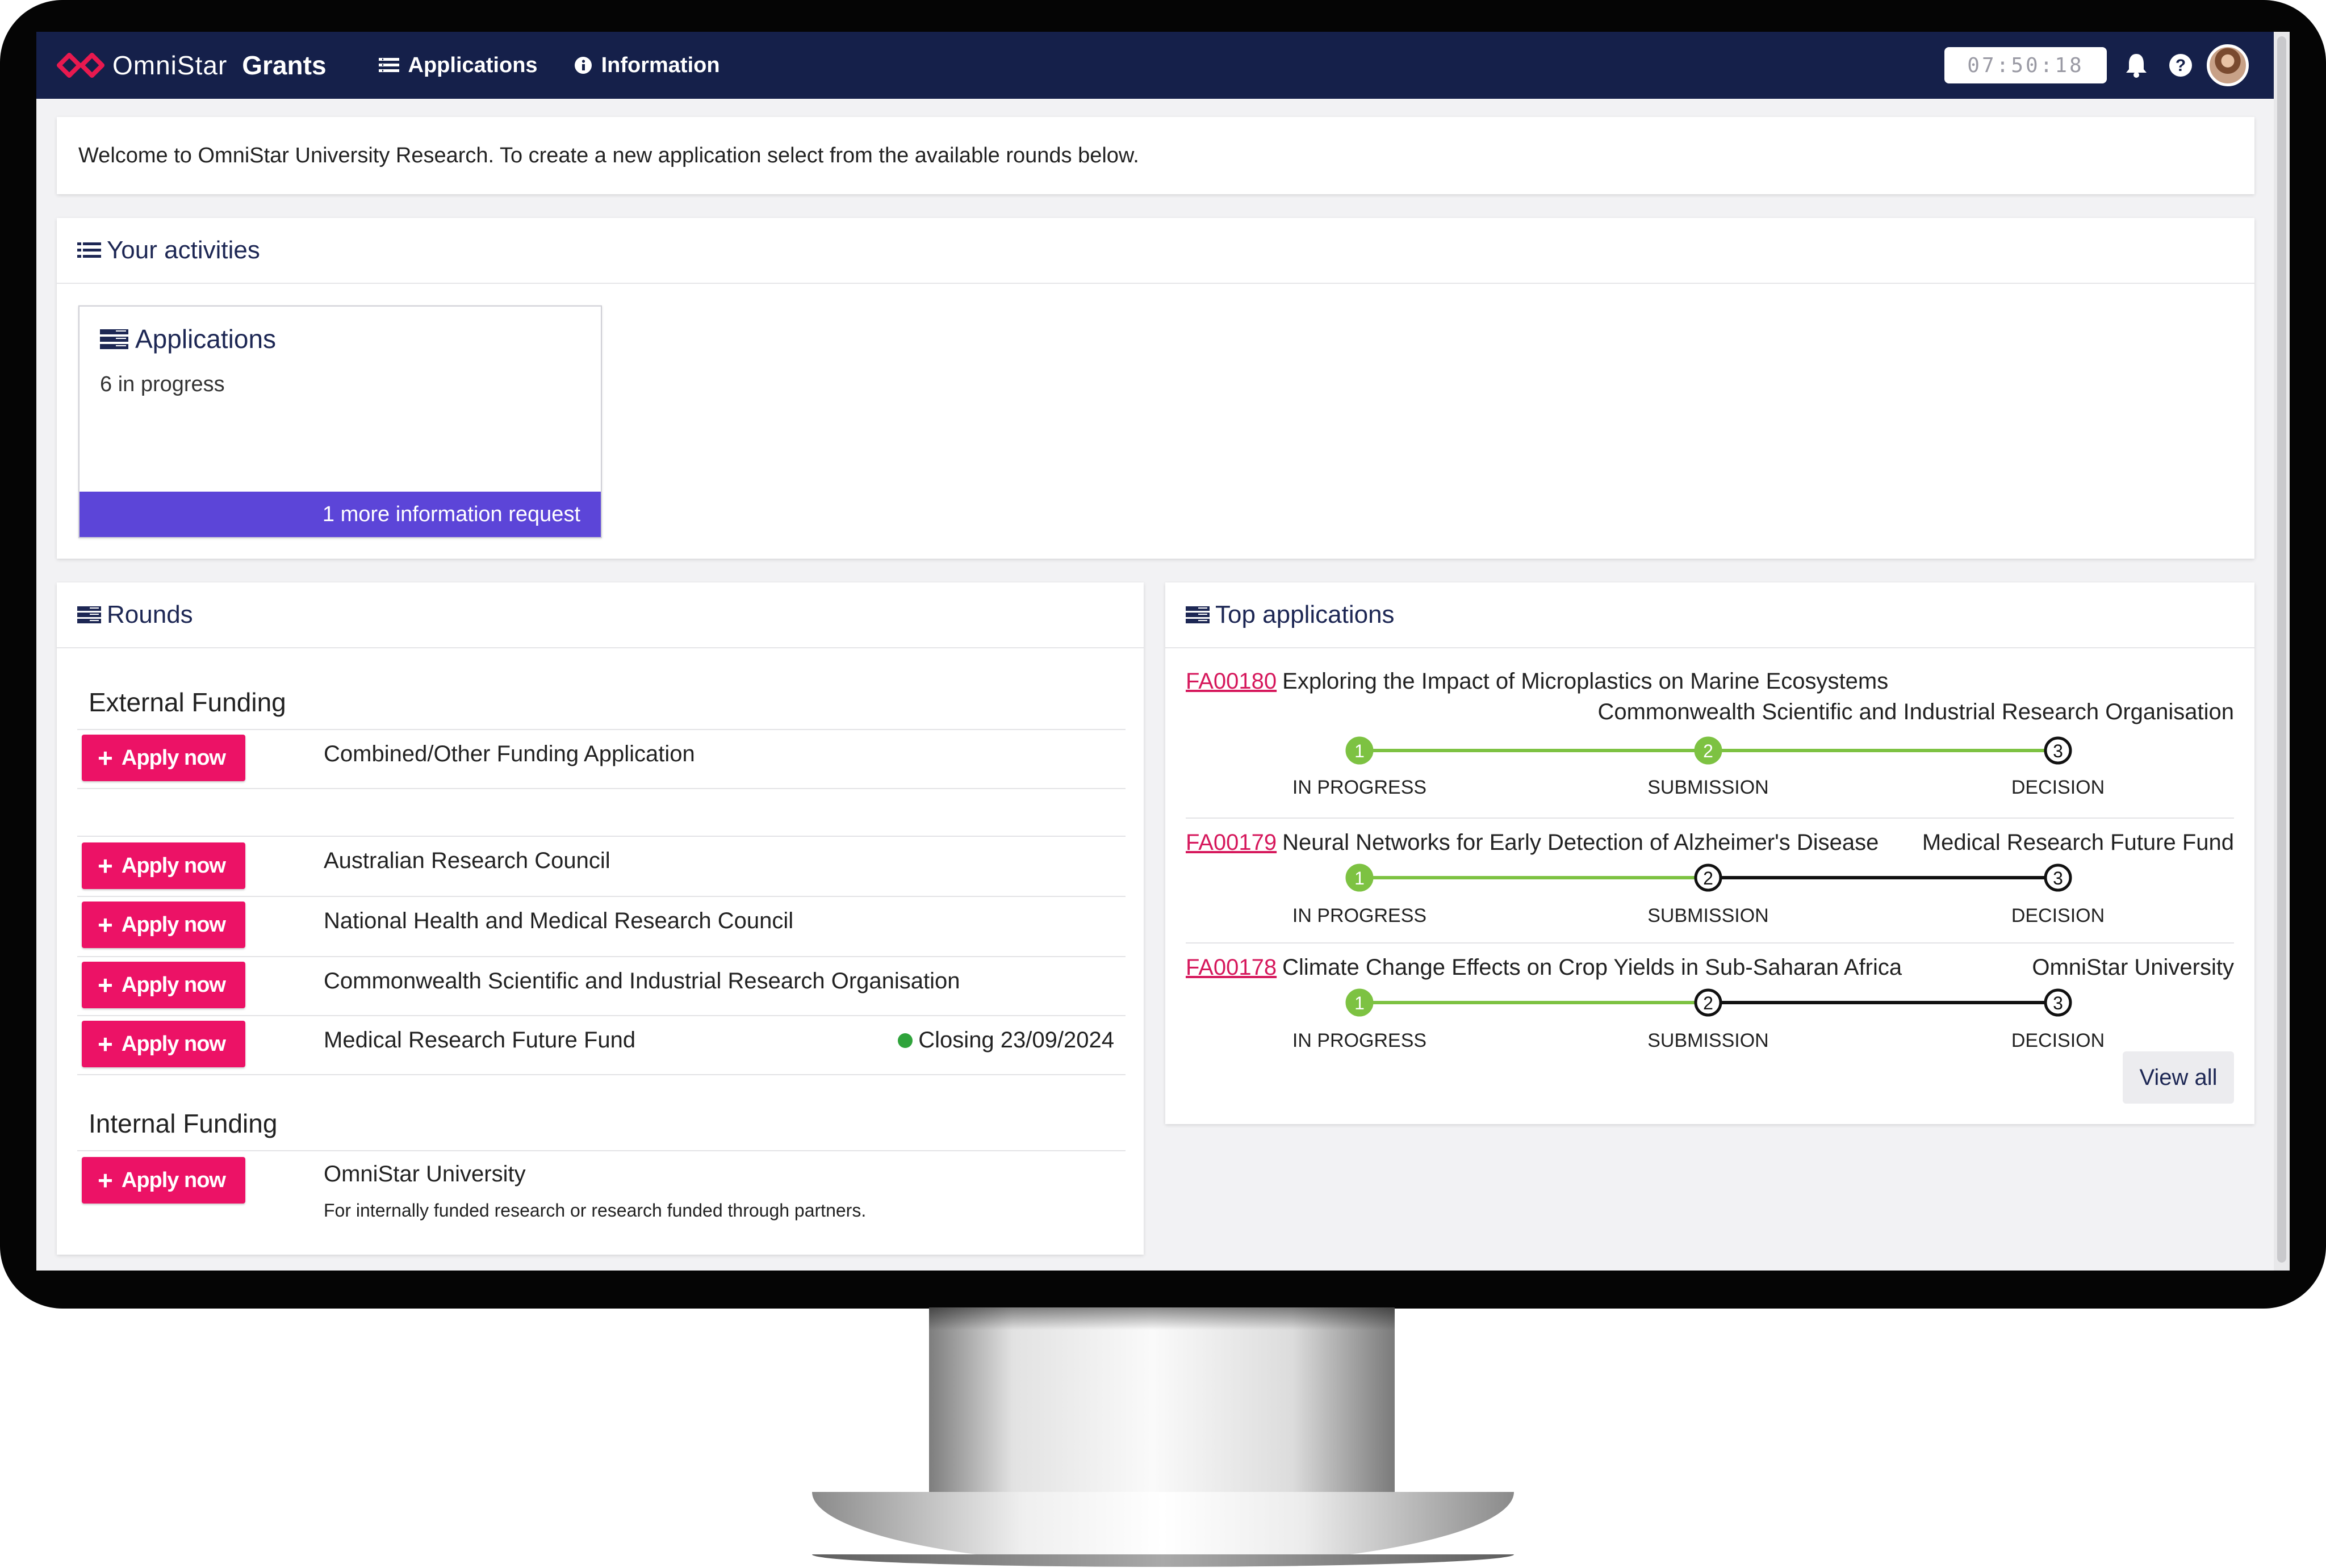 The height and width of the screenshot is (1568, 2326). I want to click on user-avatar, so click(2228, 65).